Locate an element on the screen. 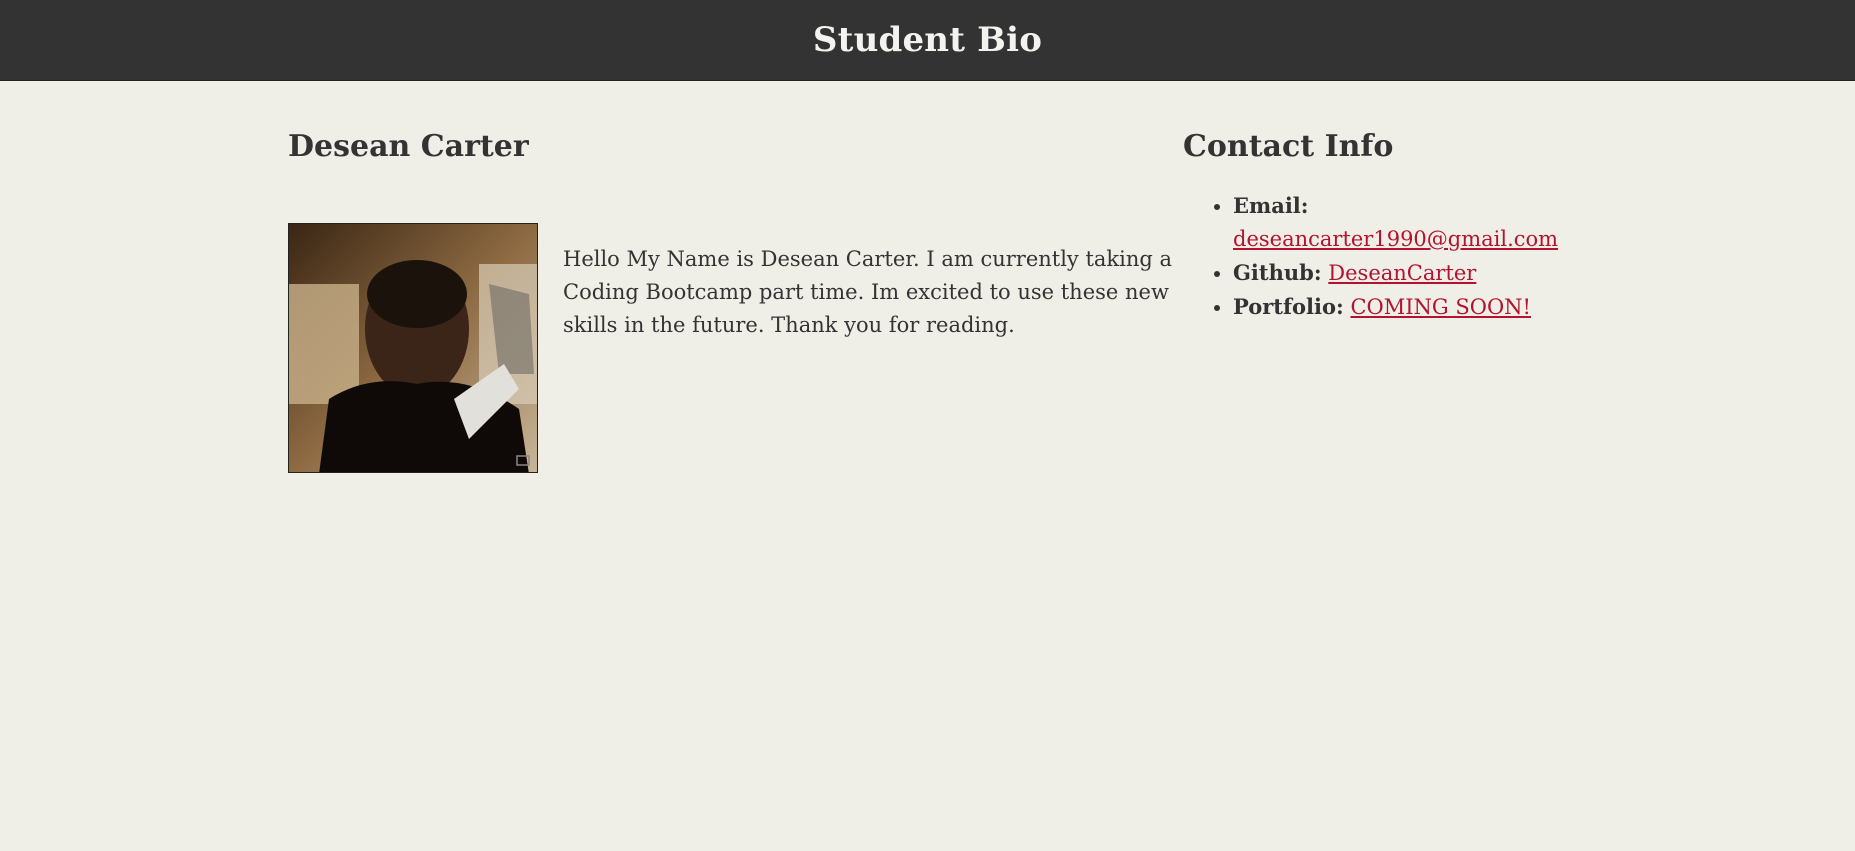  github-link: DeseanCarter is located at coordinates (1402, 273).